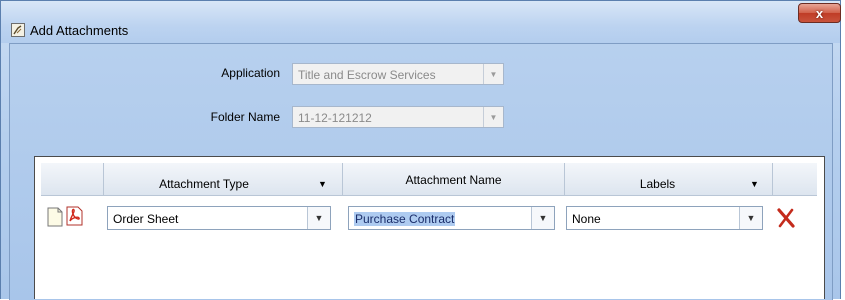 Image resolution: width=845 pixels, height=300 pixels. I want to click on column-label-labels: Labels, so click(657, 184).